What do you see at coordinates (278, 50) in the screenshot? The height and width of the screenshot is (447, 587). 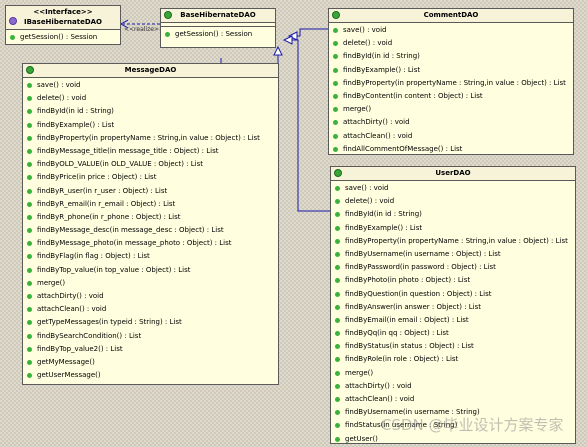 I see `message-inherit-arrow` at bounding box center [278, 50].